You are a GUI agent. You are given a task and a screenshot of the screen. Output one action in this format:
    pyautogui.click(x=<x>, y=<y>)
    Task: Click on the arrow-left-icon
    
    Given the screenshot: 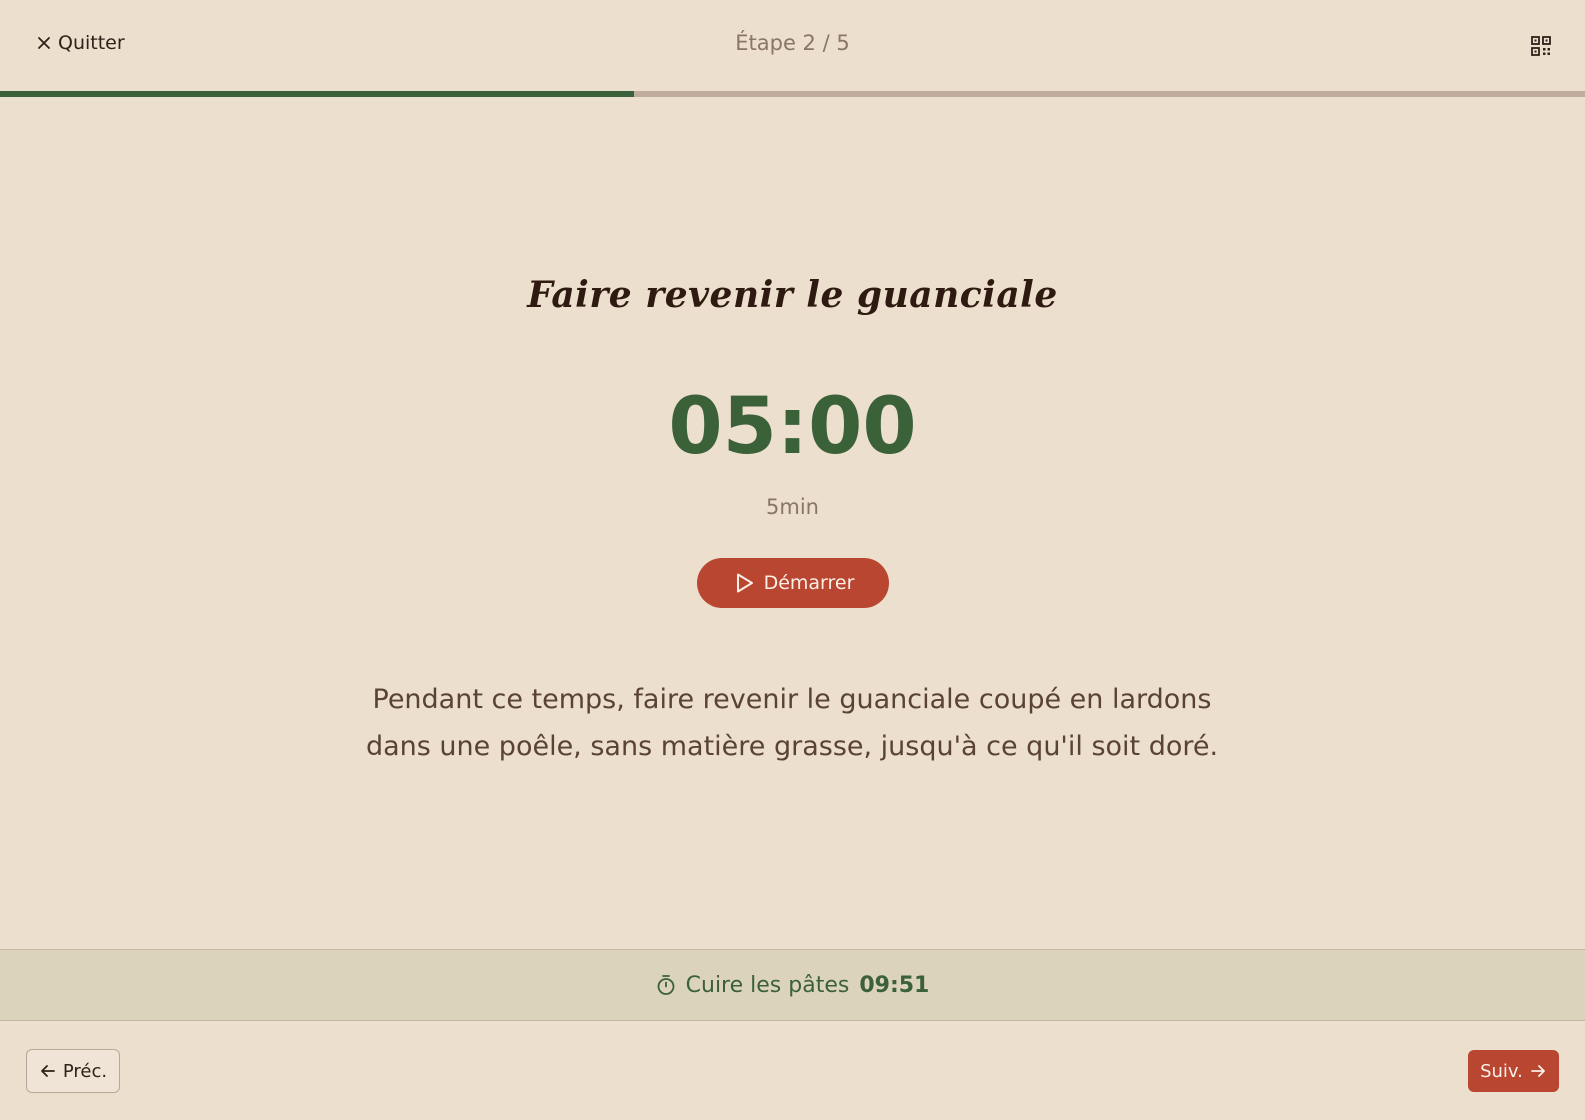 What is the action you would take?
    pyautogui.click(x=47, y=1071)
    